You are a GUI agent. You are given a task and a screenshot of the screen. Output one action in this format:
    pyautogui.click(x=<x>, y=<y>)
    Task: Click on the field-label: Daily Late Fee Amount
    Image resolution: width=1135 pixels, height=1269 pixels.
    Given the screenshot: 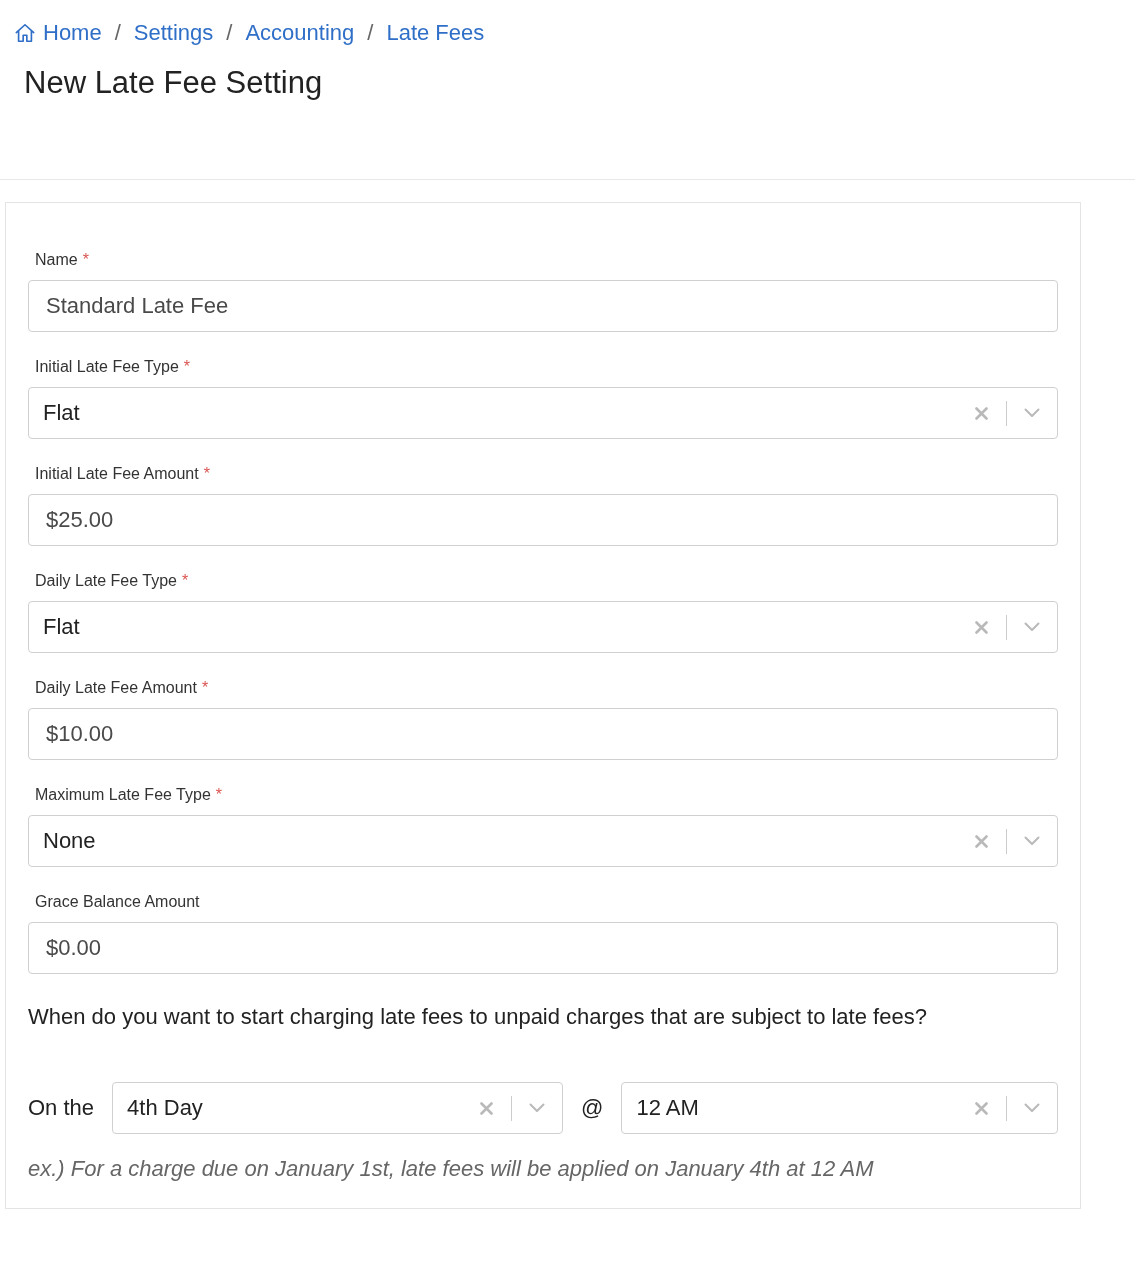 What is the action you would take?
    pyautogui.click(x=116, y=688)
    